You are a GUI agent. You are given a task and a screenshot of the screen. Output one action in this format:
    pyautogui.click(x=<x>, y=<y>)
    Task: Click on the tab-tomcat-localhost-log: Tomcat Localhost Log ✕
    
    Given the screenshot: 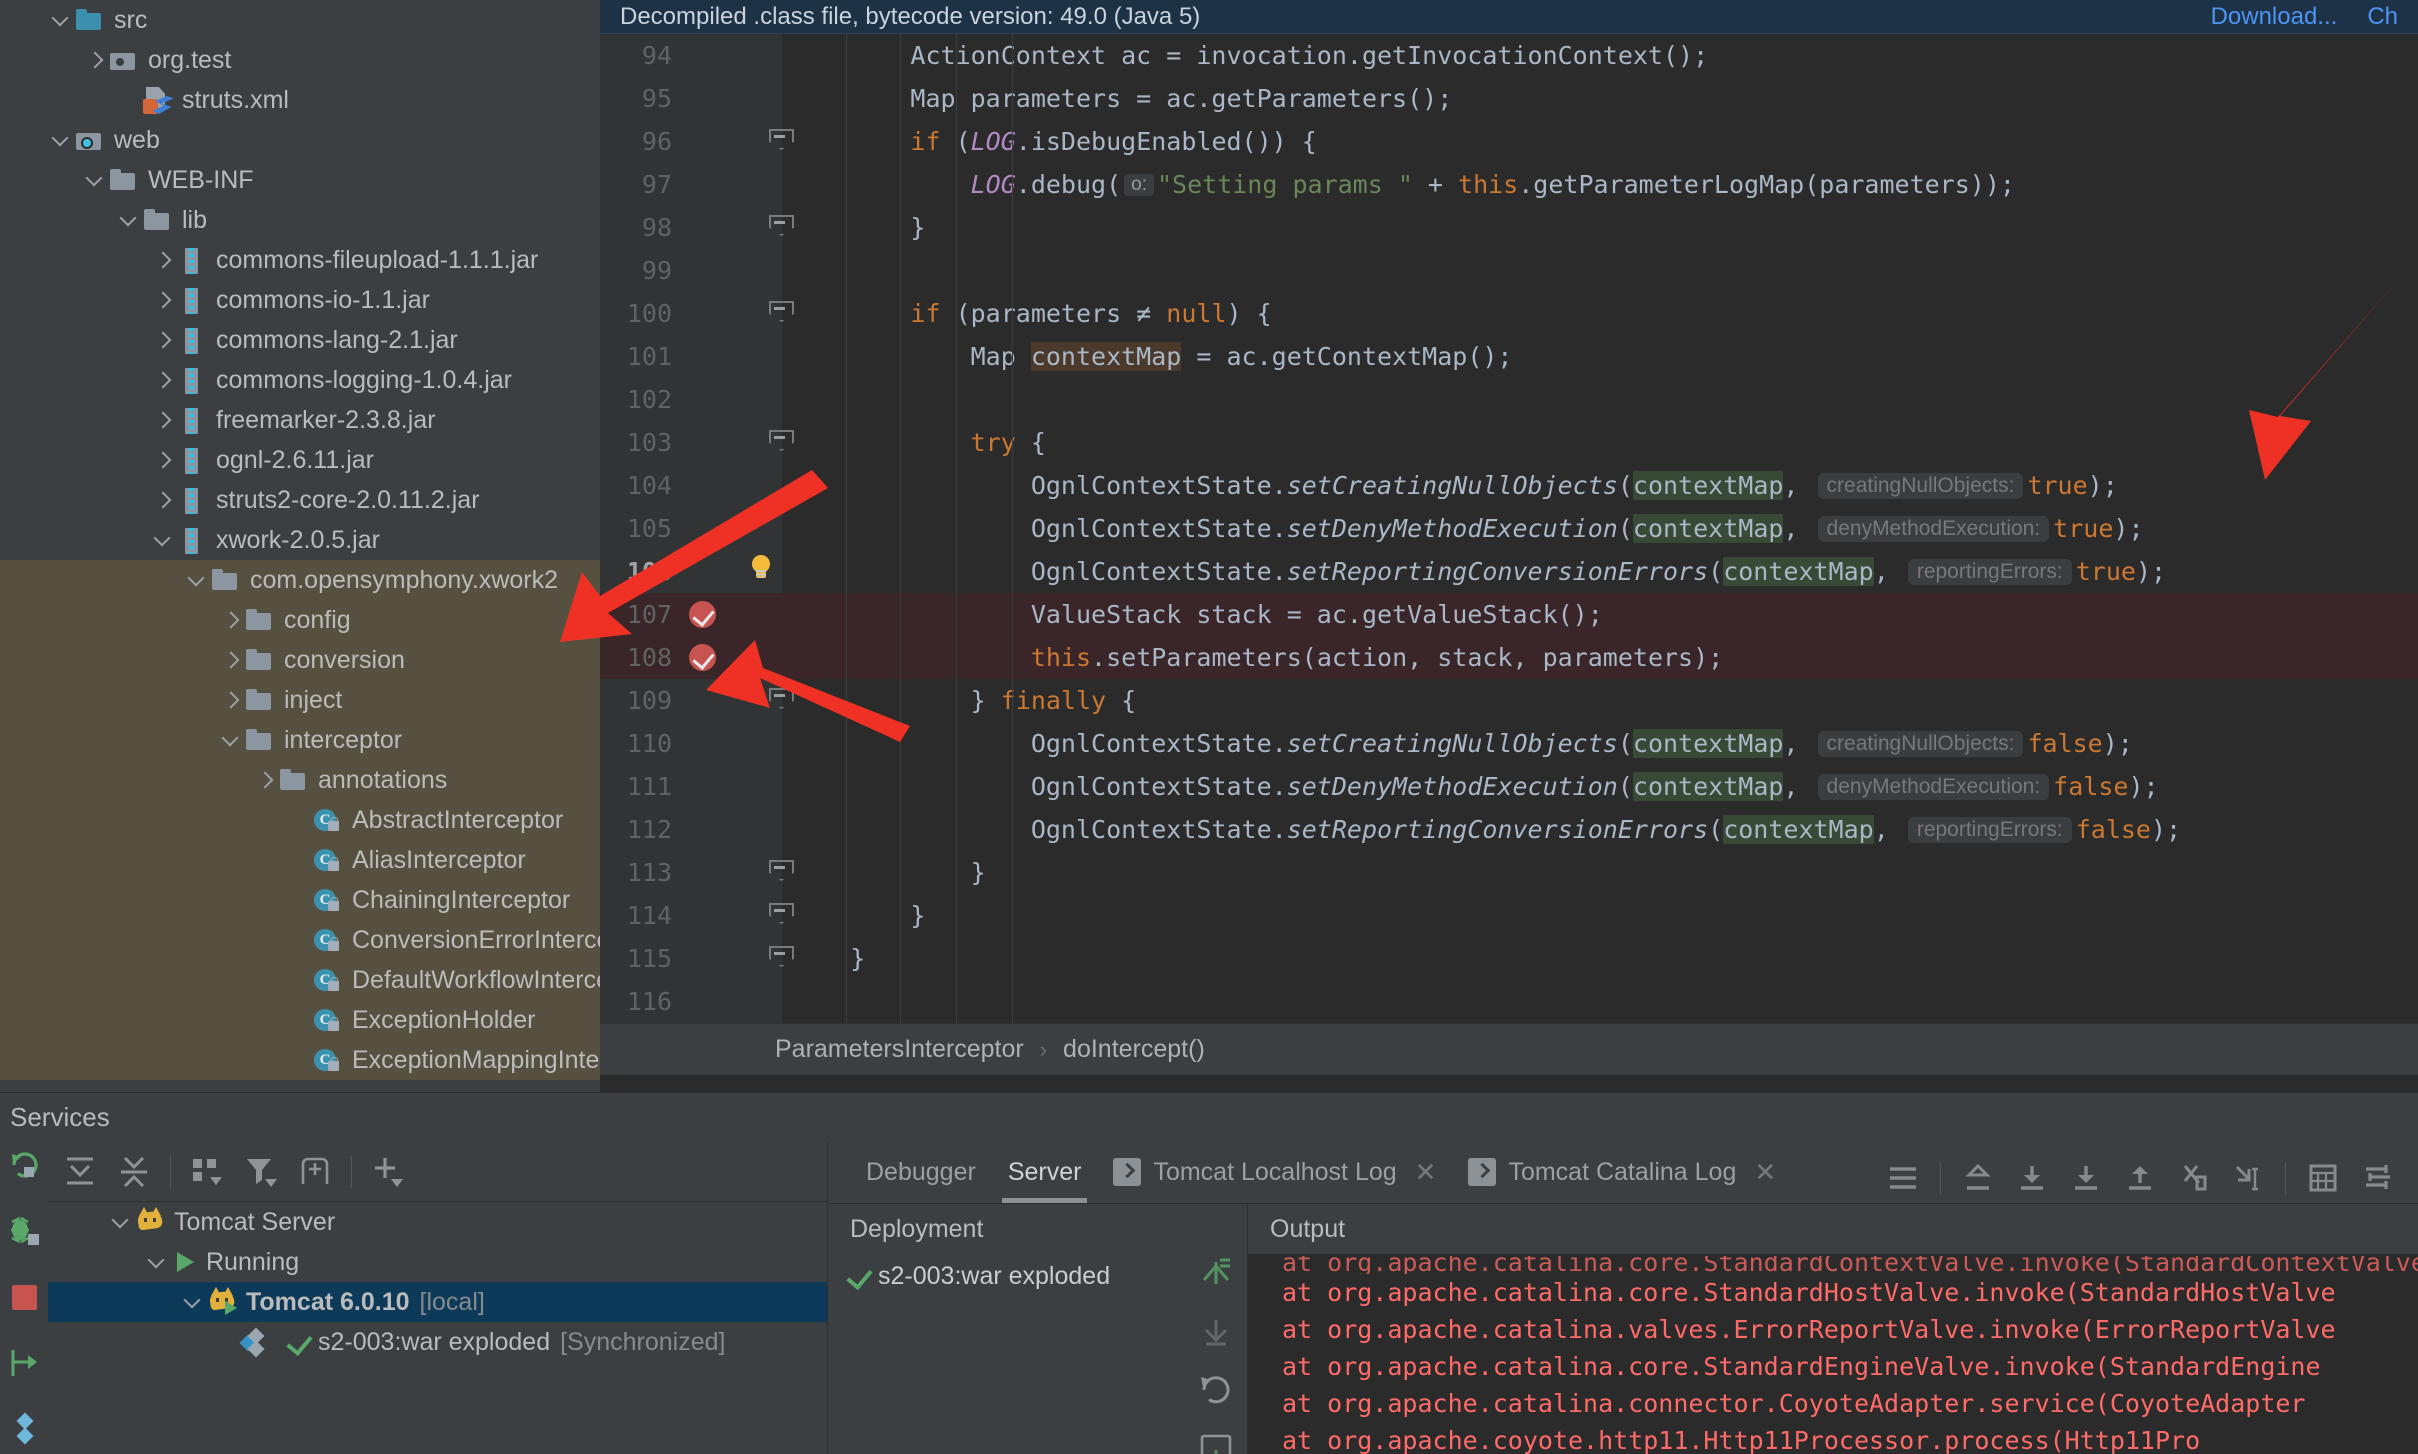 What is the action you would take?
    pyautogui.click(x=1274, y=1172)
    